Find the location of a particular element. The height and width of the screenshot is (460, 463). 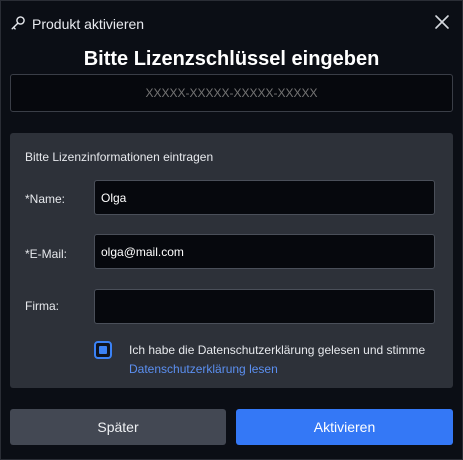

close-icon is located at coordinates (442, 22).